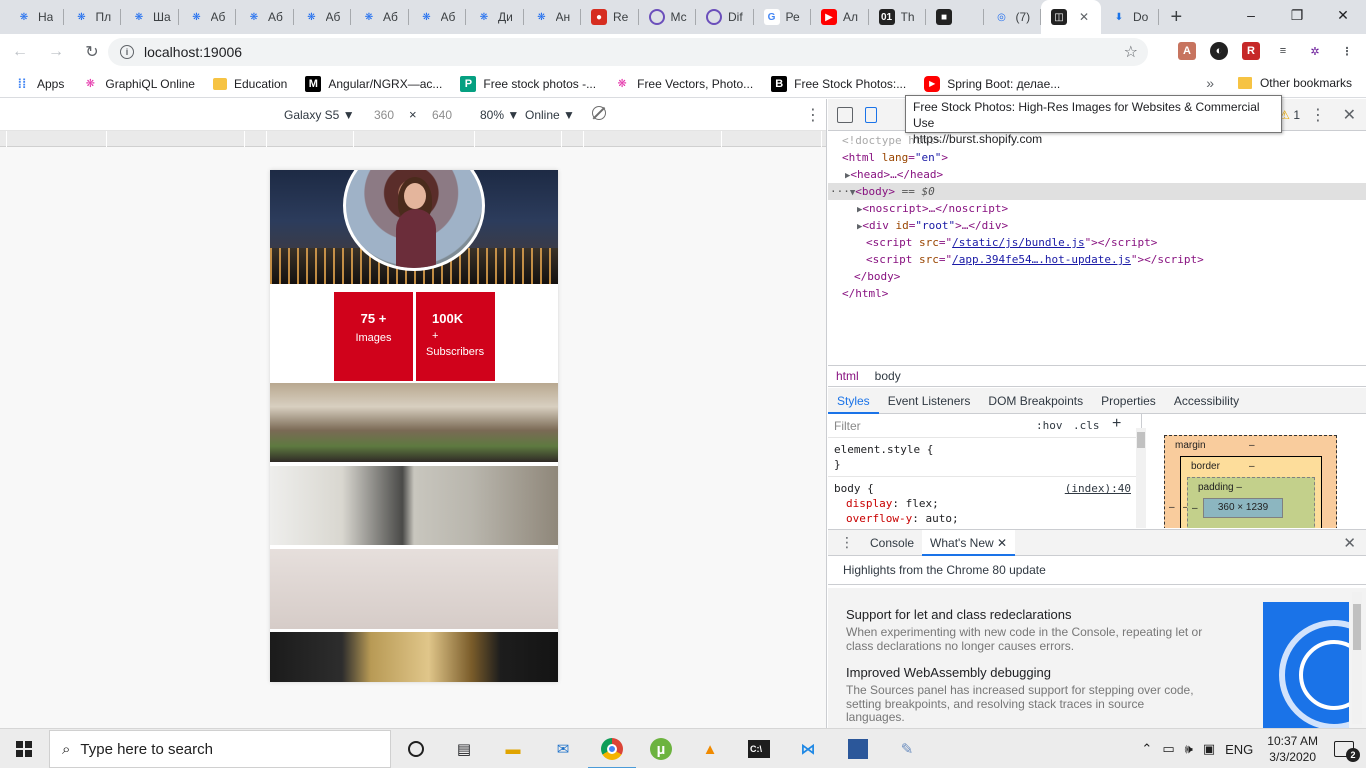  Describe the element at coordinates (808, 749) in the screenshot. I see `vscode-icon: ⋈` at that location.